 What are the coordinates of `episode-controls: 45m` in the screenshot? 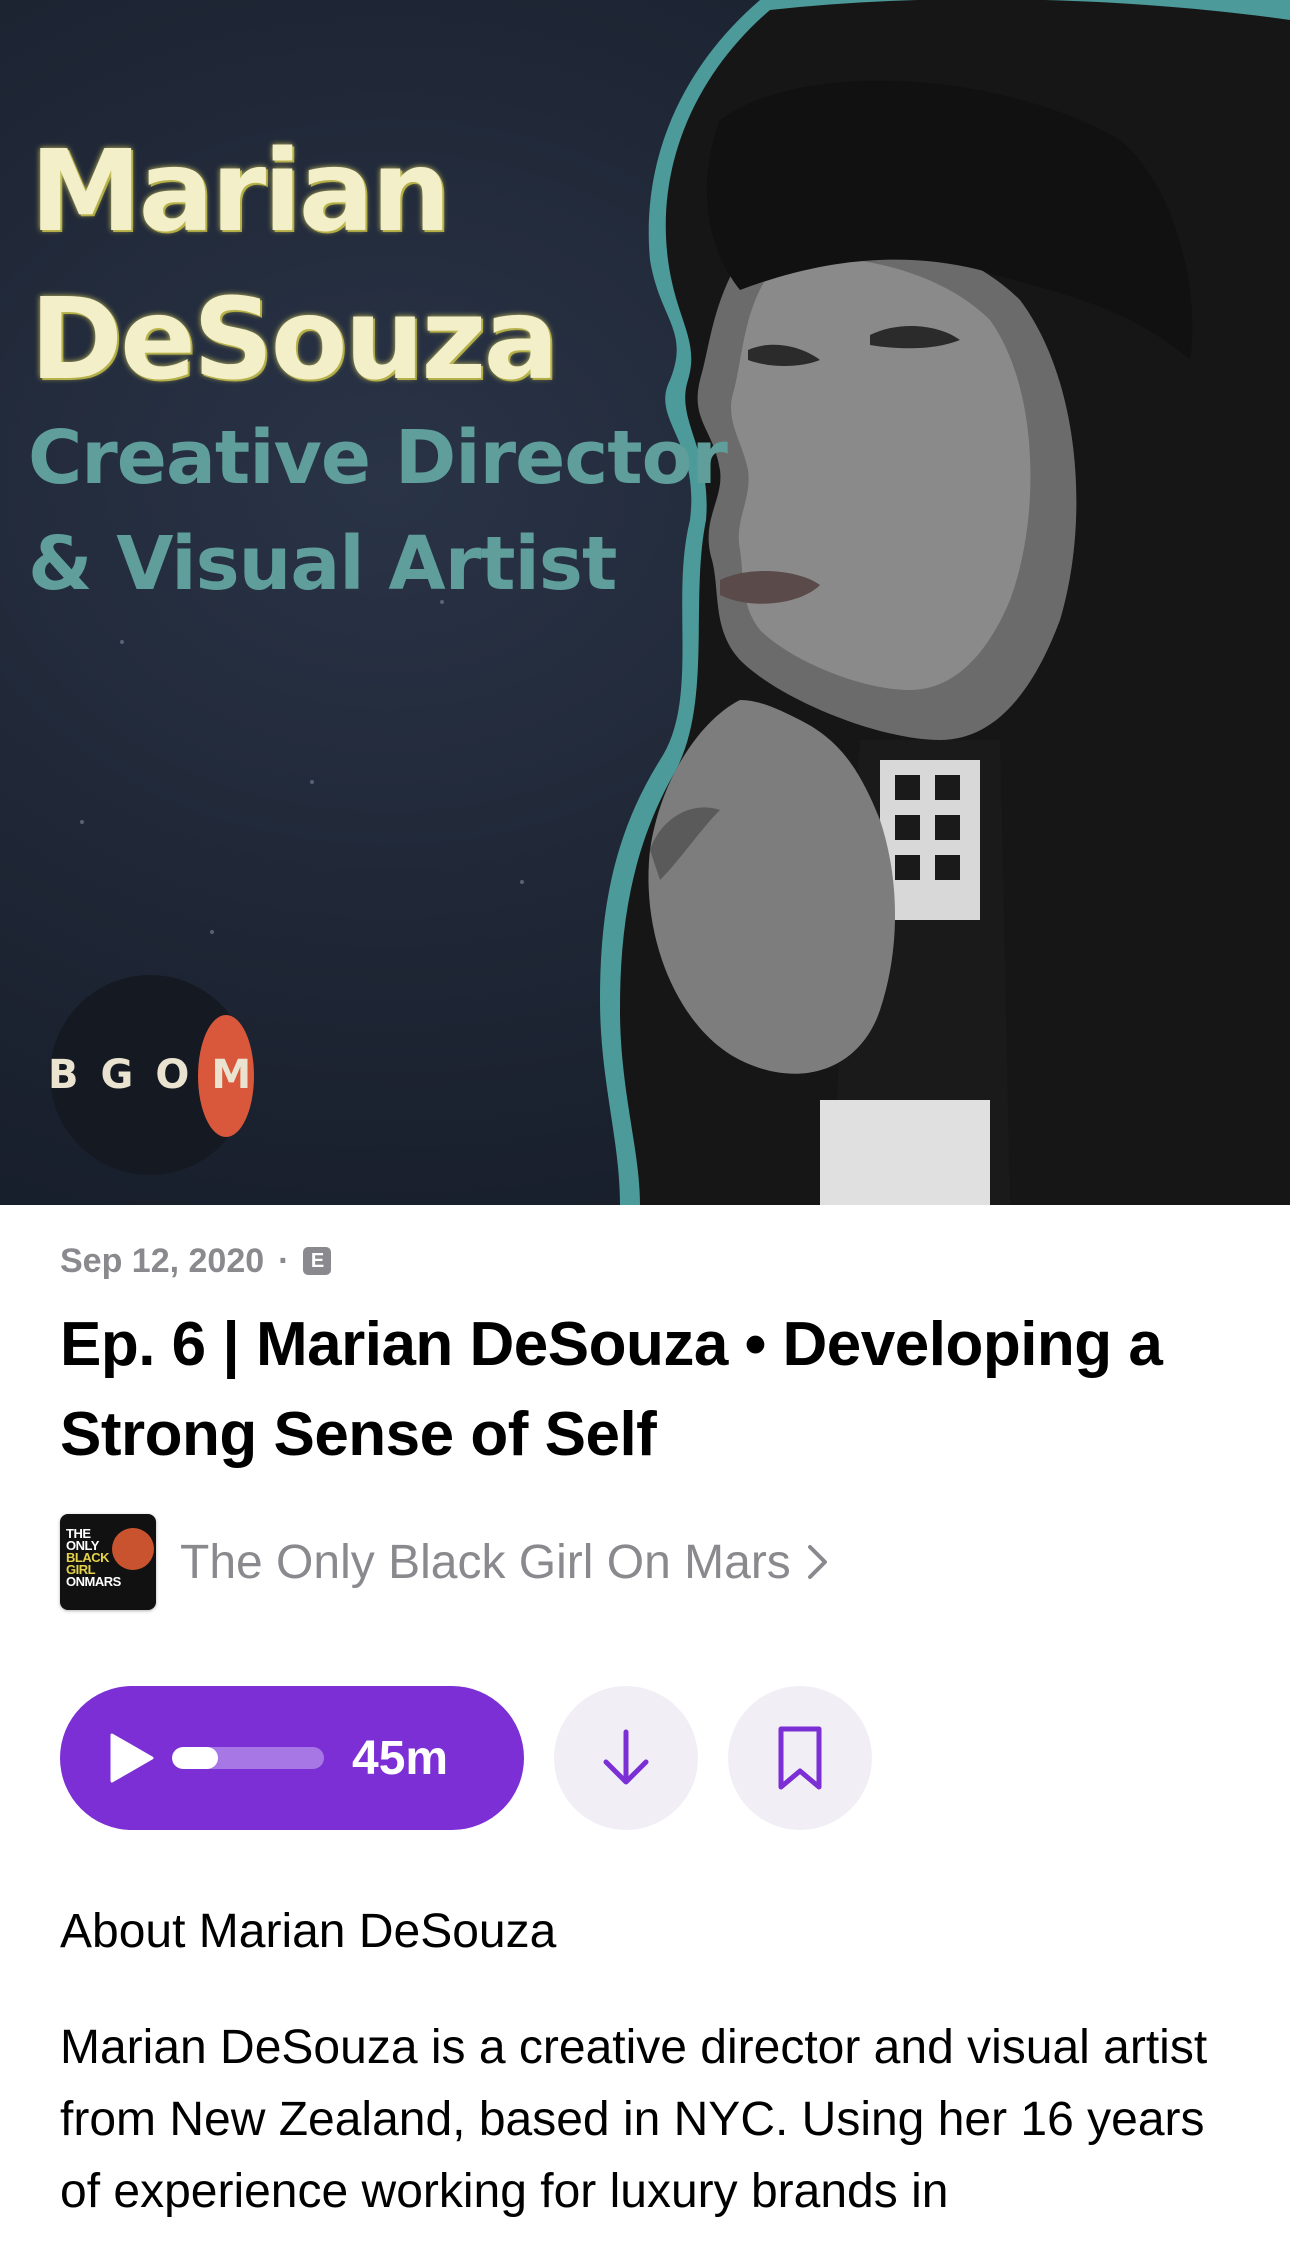 It's located at (466, 1758).